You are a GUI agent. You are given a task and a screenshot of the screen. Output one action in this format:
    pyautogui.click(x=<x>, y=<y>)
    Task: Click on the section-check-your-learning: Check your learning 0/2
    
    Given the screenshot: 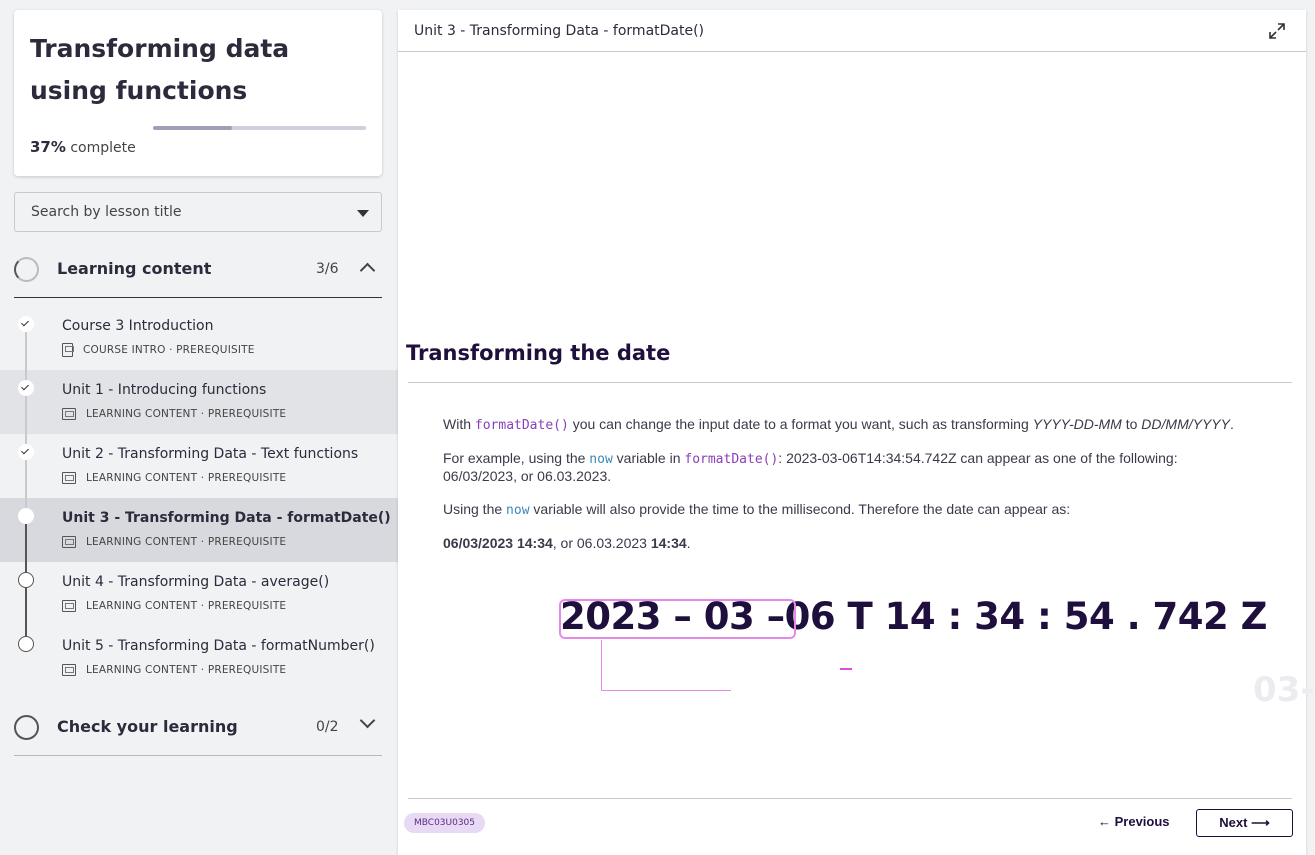 What is the action you would take?
    pyautogui.click(x=198, y=727)
    